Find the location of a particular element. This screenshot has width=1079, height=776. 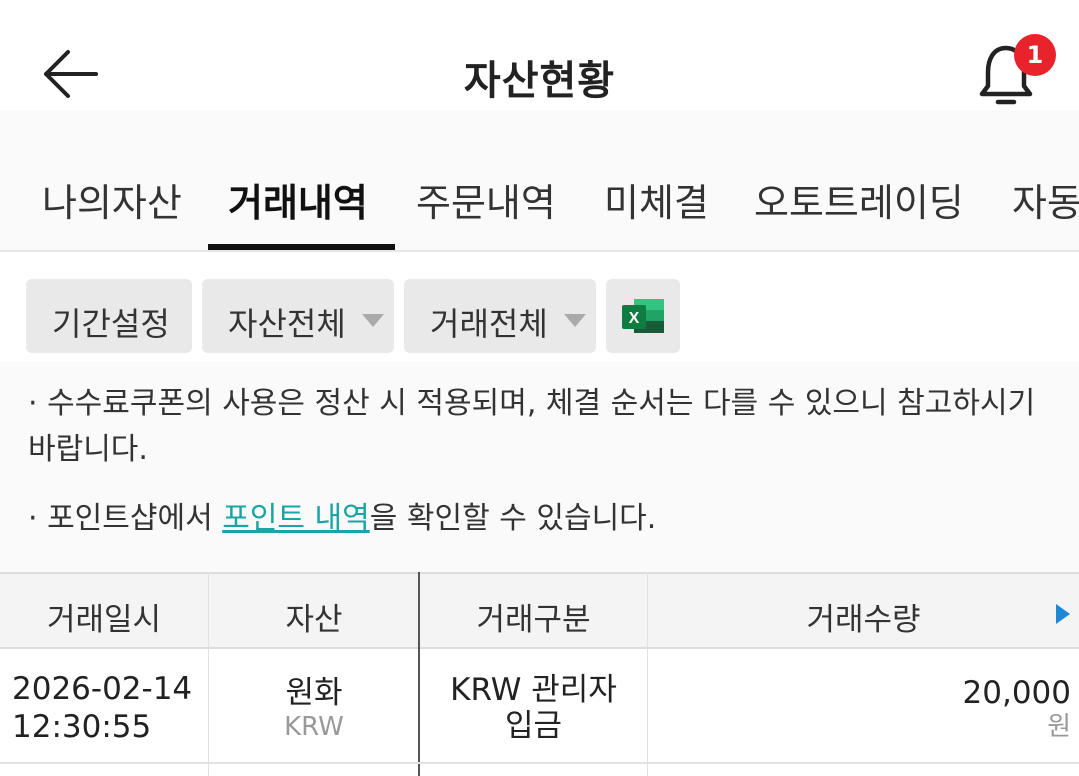

notice-point-suffix: 을 확인할 수 있습니다. is located at coordinates (513, 518).